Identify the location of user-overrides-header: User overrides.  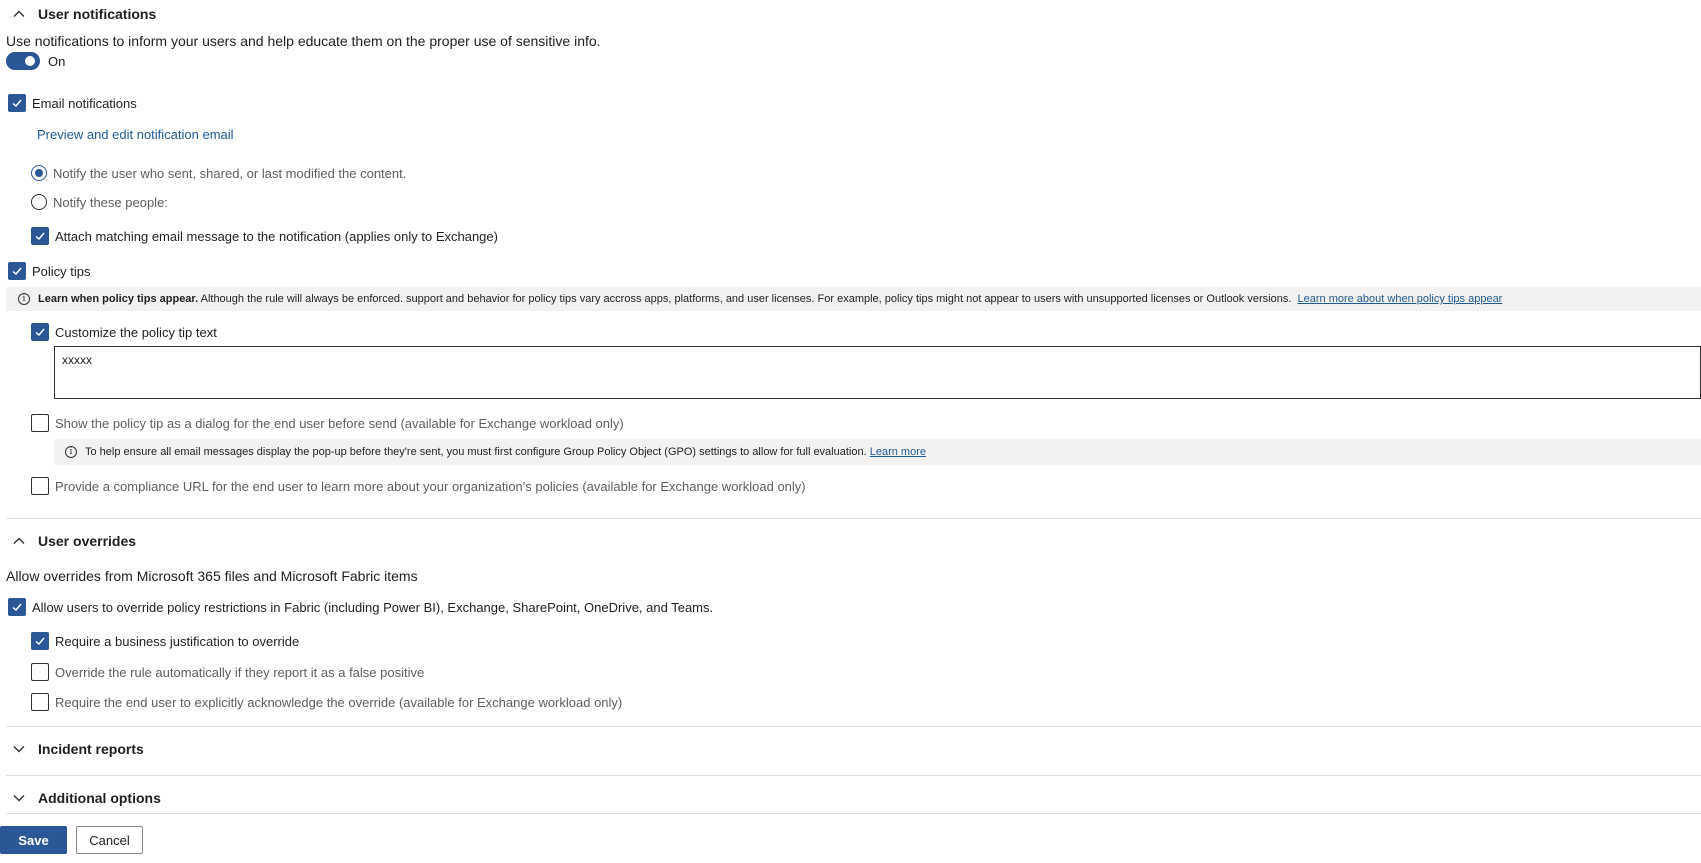
(74, 541).